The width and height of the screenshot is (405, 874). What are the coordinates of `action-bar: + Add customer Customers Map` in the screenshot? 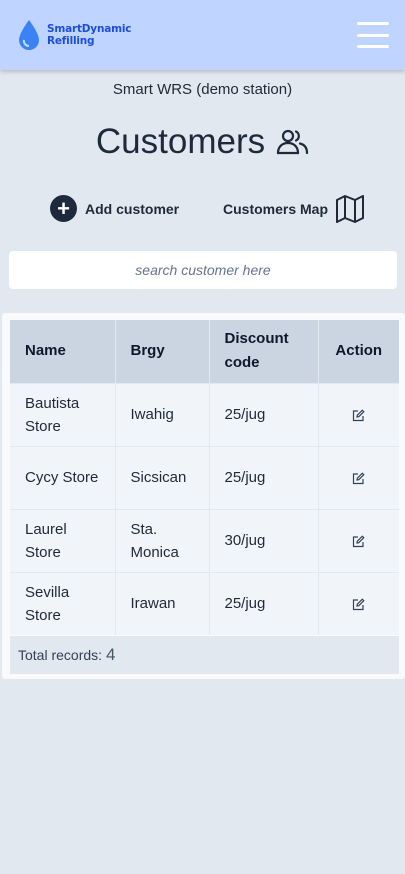 It's located at (202, 210).